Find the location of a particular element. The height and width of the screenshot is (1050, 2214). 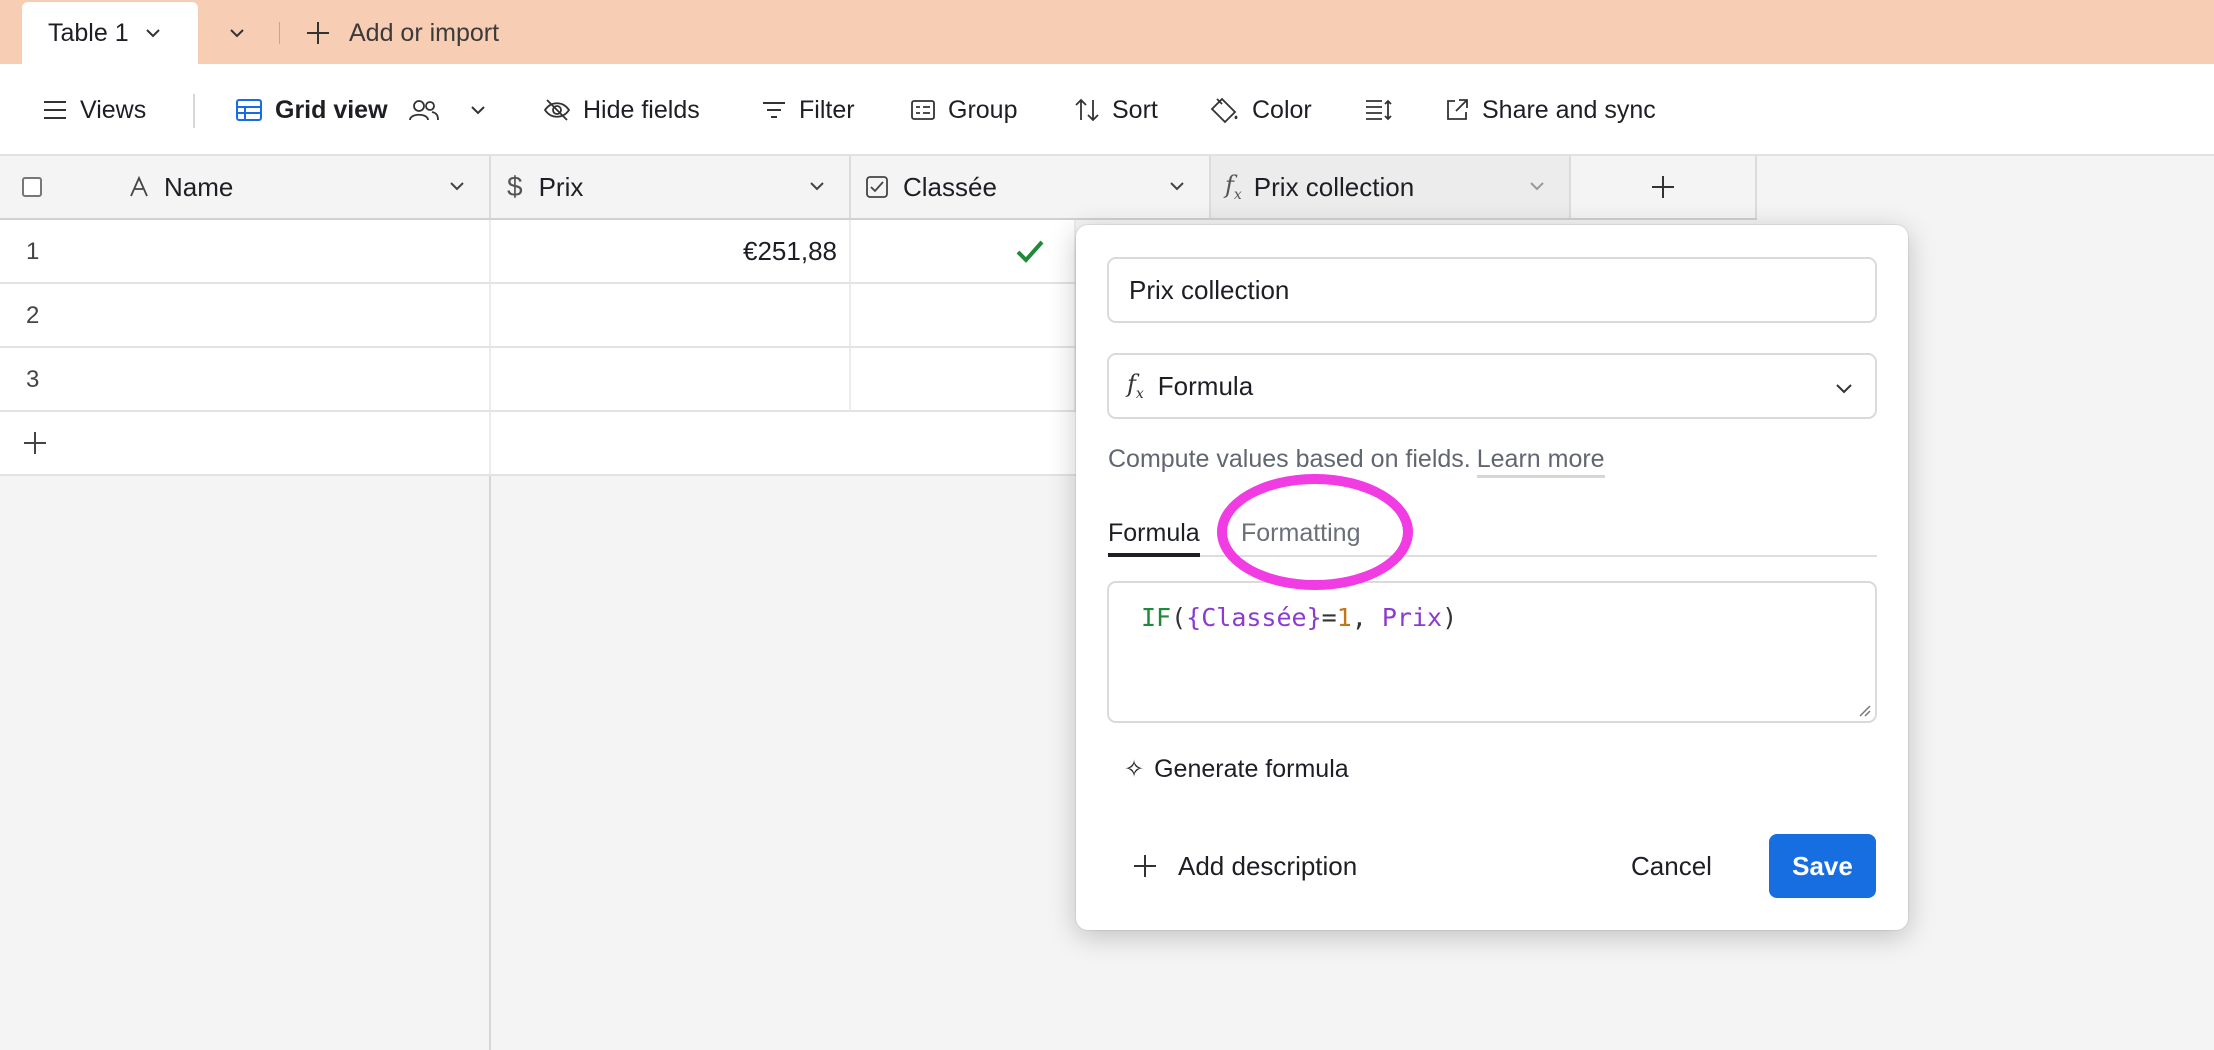

formula-editor: IF({Classée}=1, Prix) is located at coordinates (1492, 652).